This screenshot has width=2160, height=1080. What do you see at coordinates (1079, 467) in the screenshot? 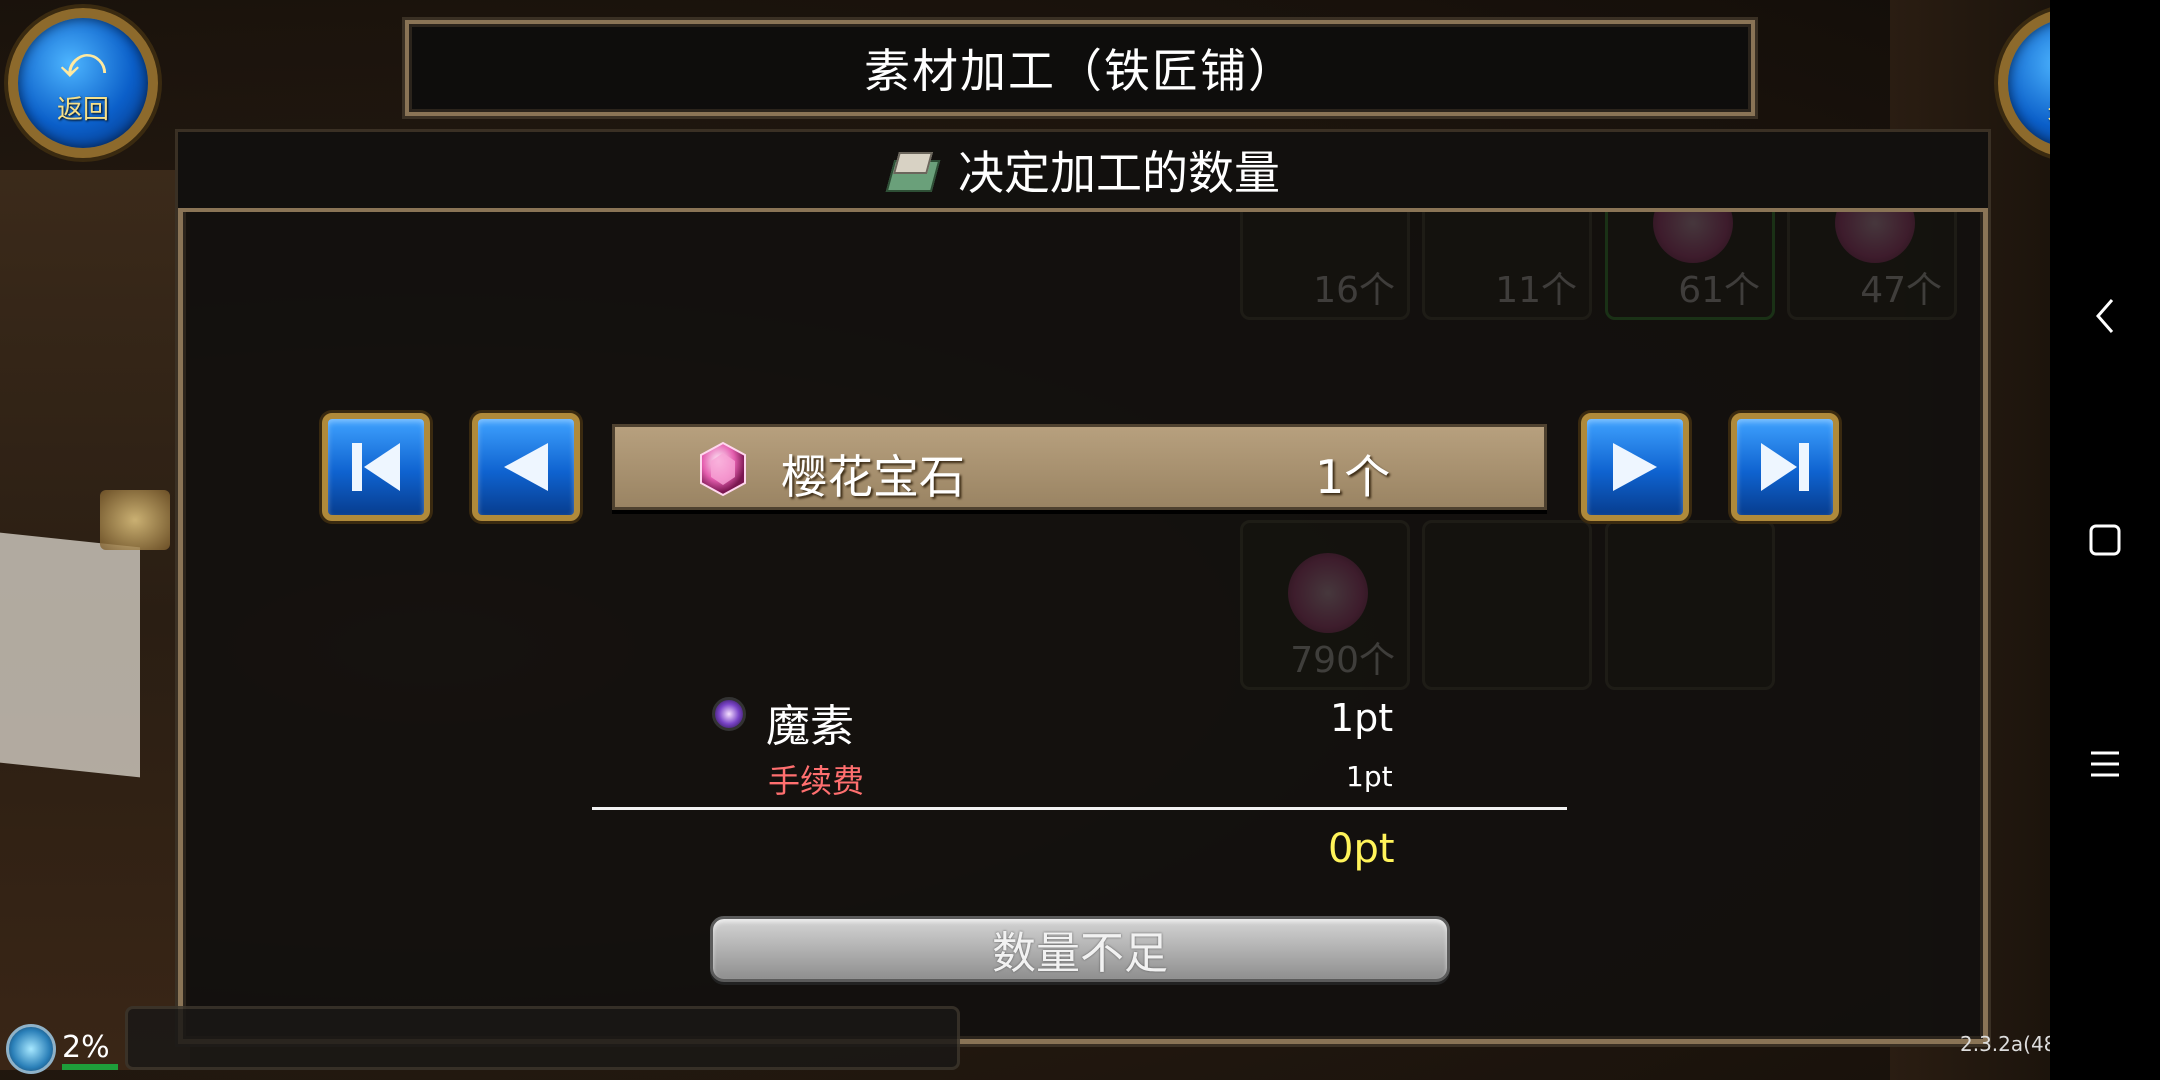
I see `selected-item-bar: 樱花宝石 1个` at bounding box center [1079, 467].